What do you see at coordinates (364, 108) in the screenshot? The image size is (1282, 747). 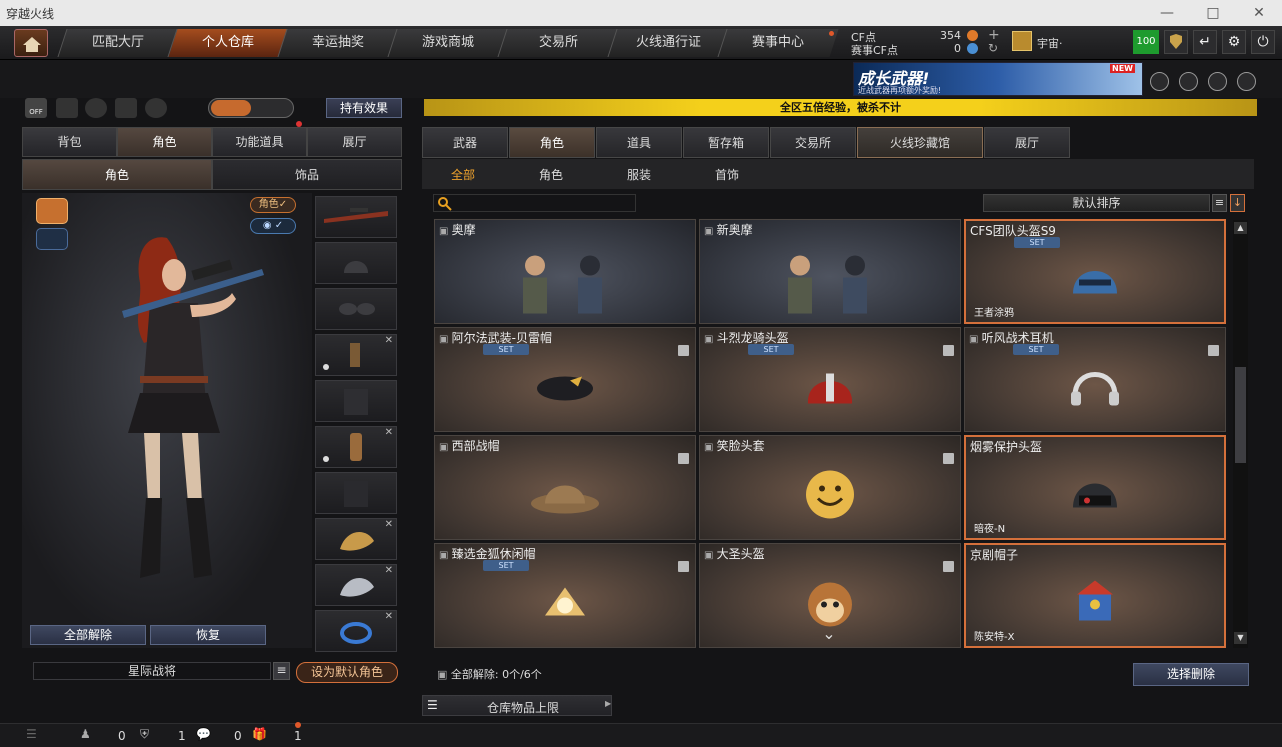 I see `owned-effects-button: 持有效果` at bounding box center [364, 108].